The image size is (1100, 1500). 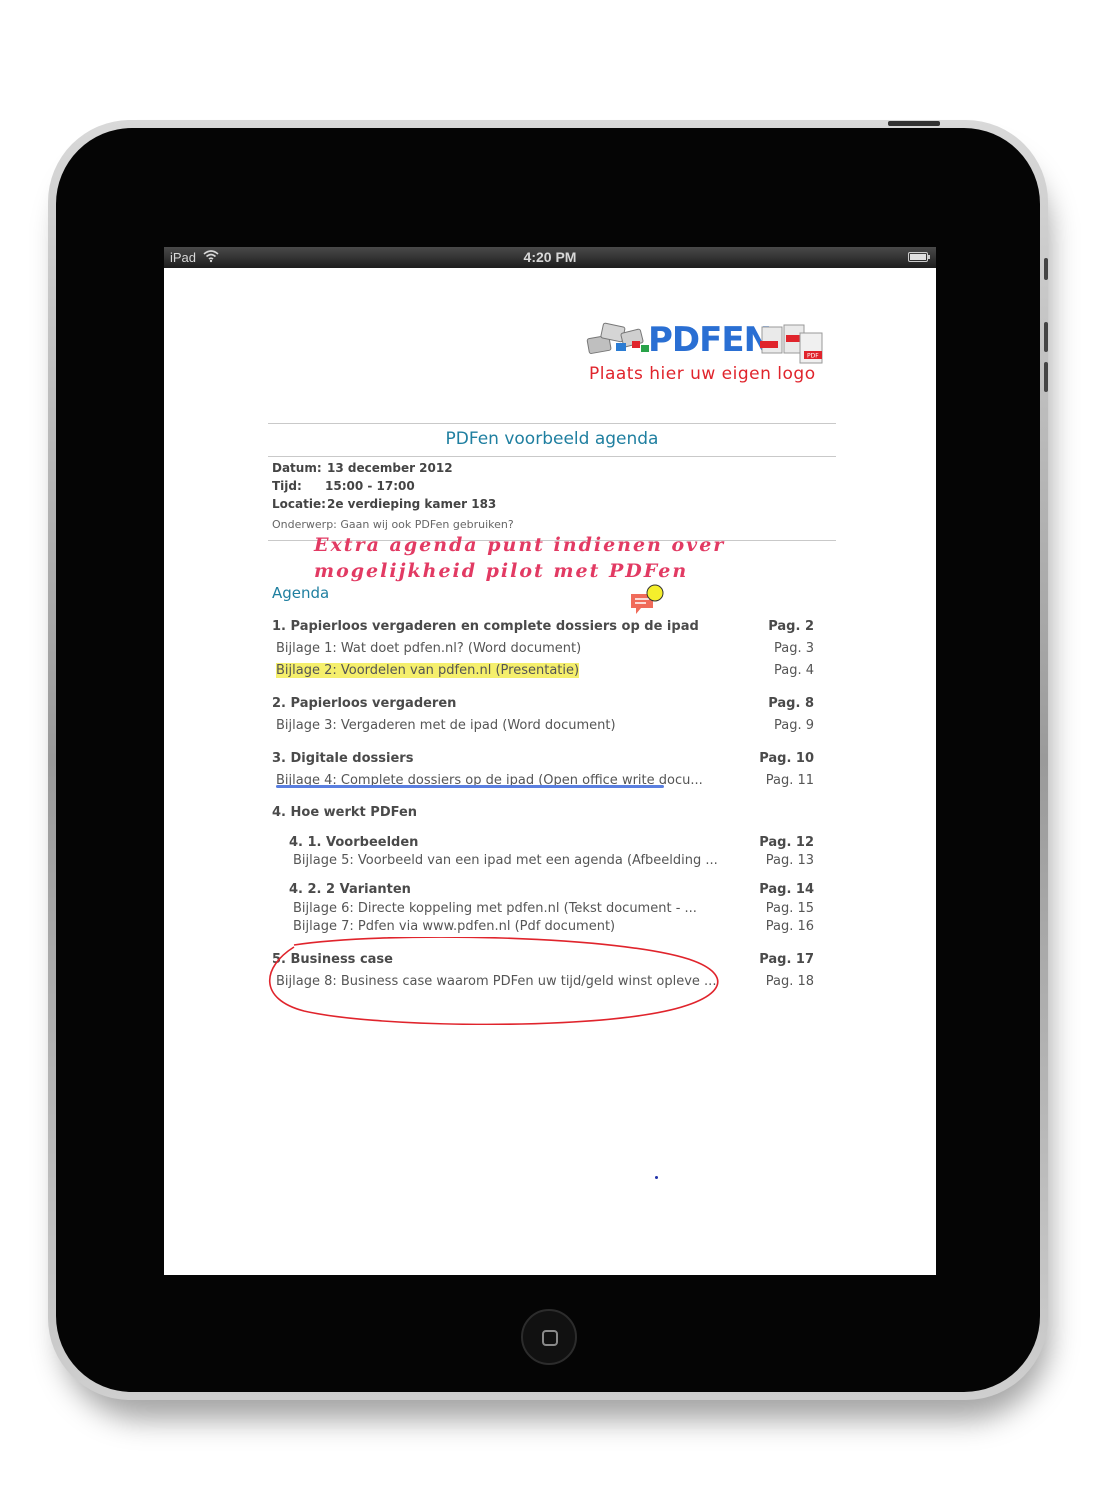 What do you see at coordinates (543, 760) in the screenshot?
I see `agenda-item-3: 3. Digitale dossiers Pag. 10` at bounding box center [543, 760].